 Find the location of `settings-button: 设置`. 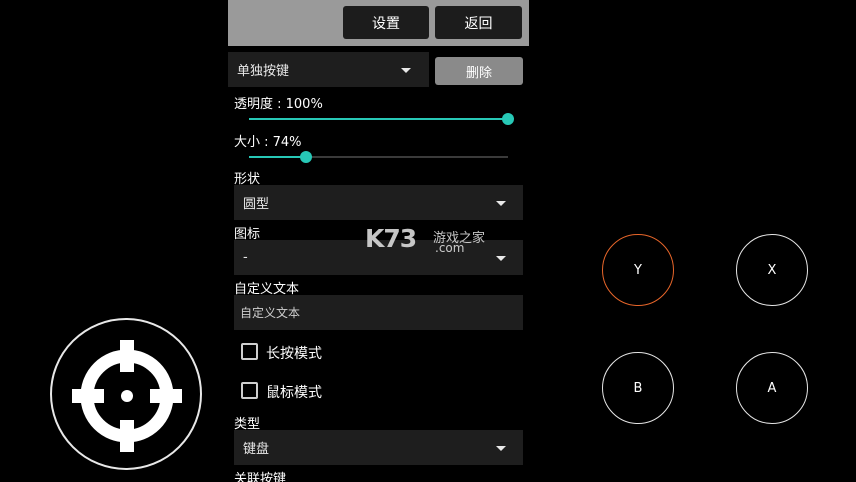

settings-button: 设置 is located at coordinates (386, 22).